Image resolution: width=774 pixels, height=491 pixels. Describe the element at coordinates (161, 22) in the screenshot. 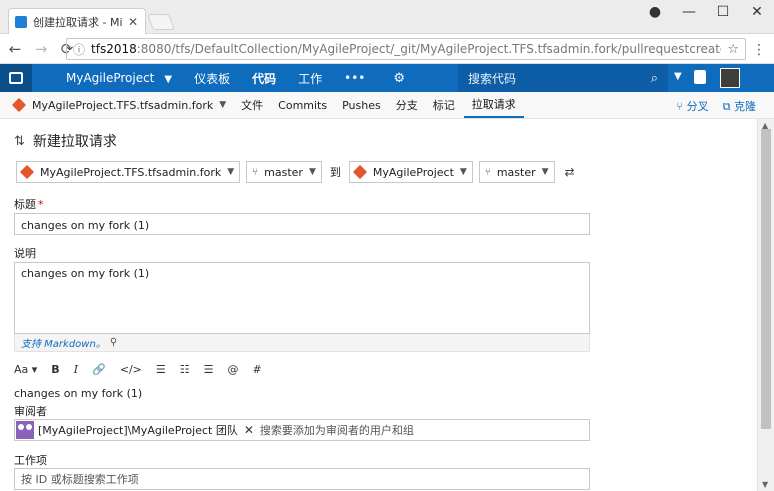

I see `new-tab-button` at that location.